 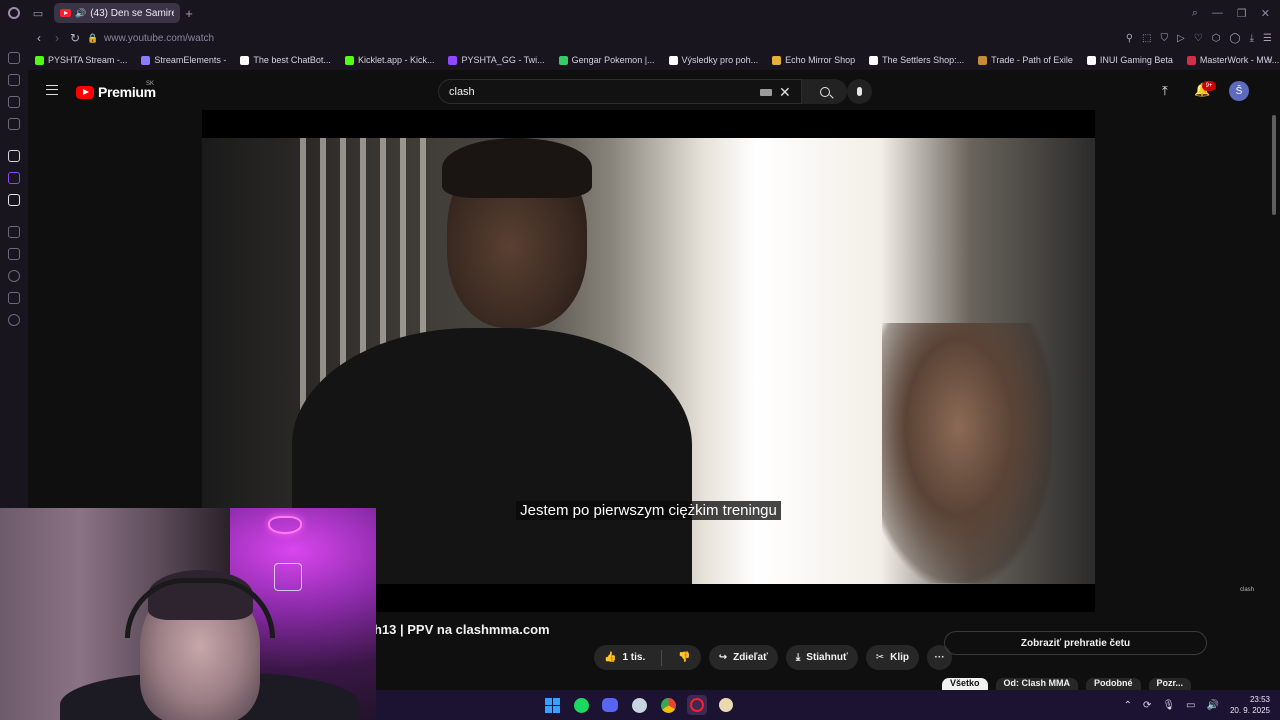 What do you see at coordinates (80, 13) in the screenshot?
I see `speaker-icon: 🔊` at bounding box center [80, 13].